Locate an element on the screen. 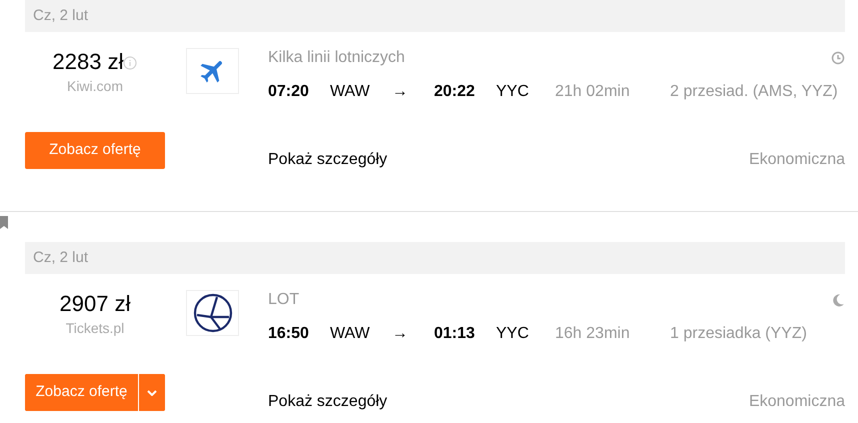 Image resolution: width=858 pixels, height=423 pixels. stops: 2 przesiad. (AMS, YYZ) is located at coordinates (754, 92).